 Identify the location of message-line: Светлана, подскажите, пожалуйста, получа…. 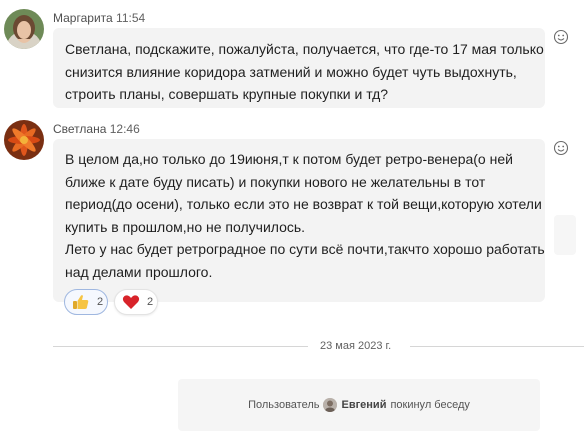
(304, 49).